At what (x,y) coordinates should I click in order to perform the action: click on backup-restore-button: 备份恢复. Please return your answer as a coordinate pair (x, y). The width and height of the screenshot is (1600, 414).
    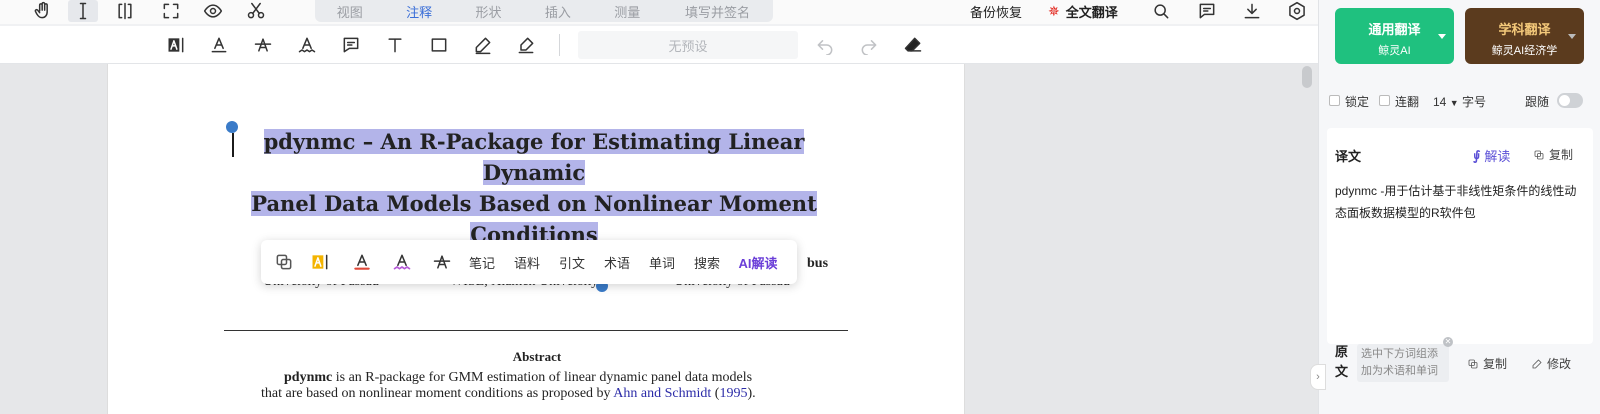
    Looking at the image, I should click on (996, 11).